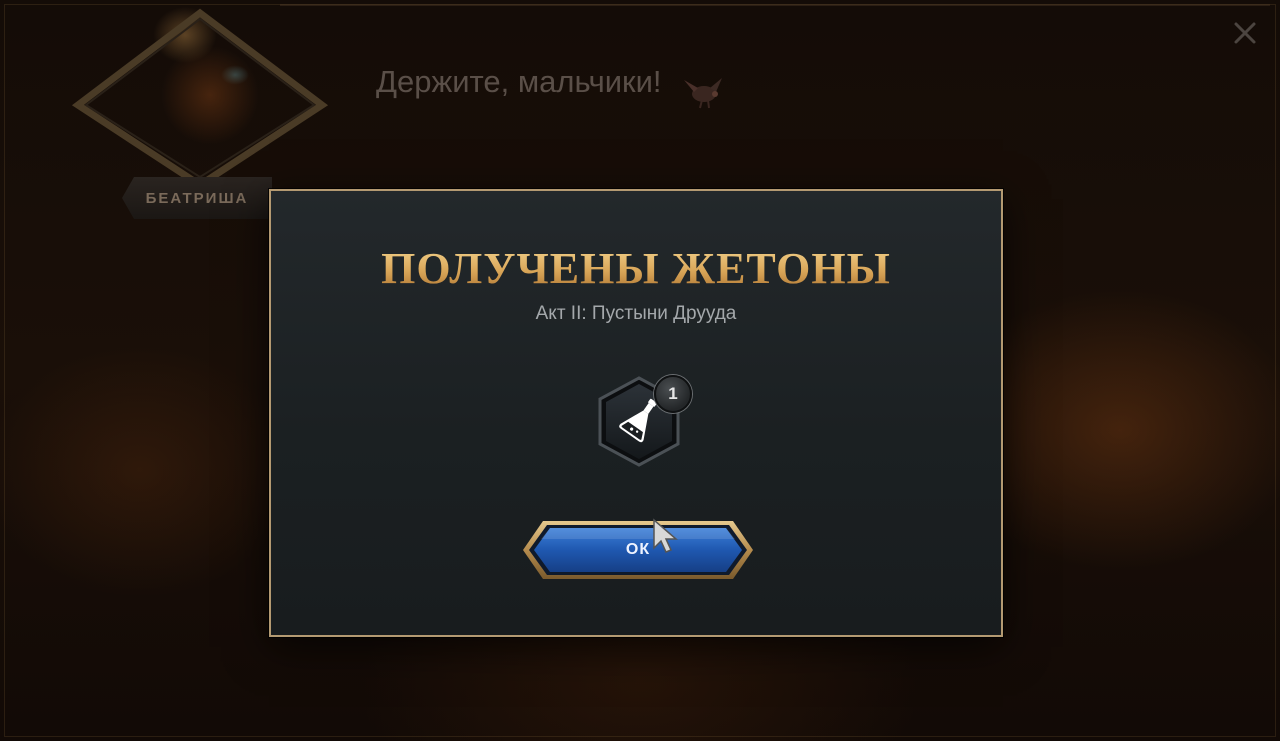  What do you see at coordinates (636, 268) in the screenshot?
I see `dialog-title: ПОЛУЧЕНЫ ЖЕТОНЫ` at bounding box center [636, 268].